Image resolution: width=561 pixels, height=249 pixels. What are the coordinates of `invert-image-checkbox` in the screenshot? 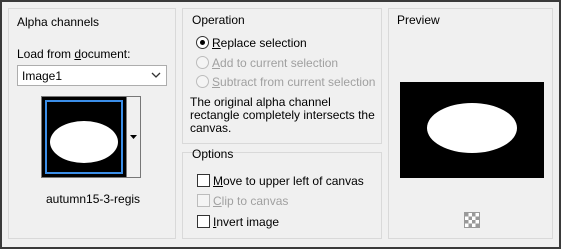 It's located at (203, 221).